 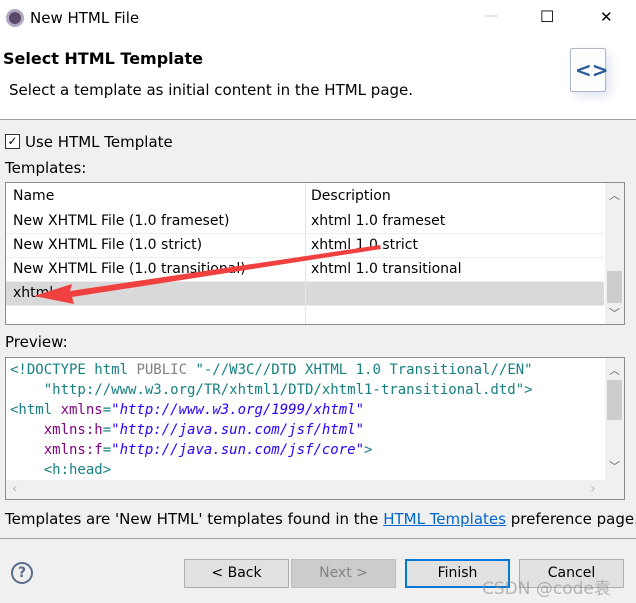 What do you see at coordinates (236, 573) in the screenshot?
I see `back-button: < Back` at bounding box center [236, 573].